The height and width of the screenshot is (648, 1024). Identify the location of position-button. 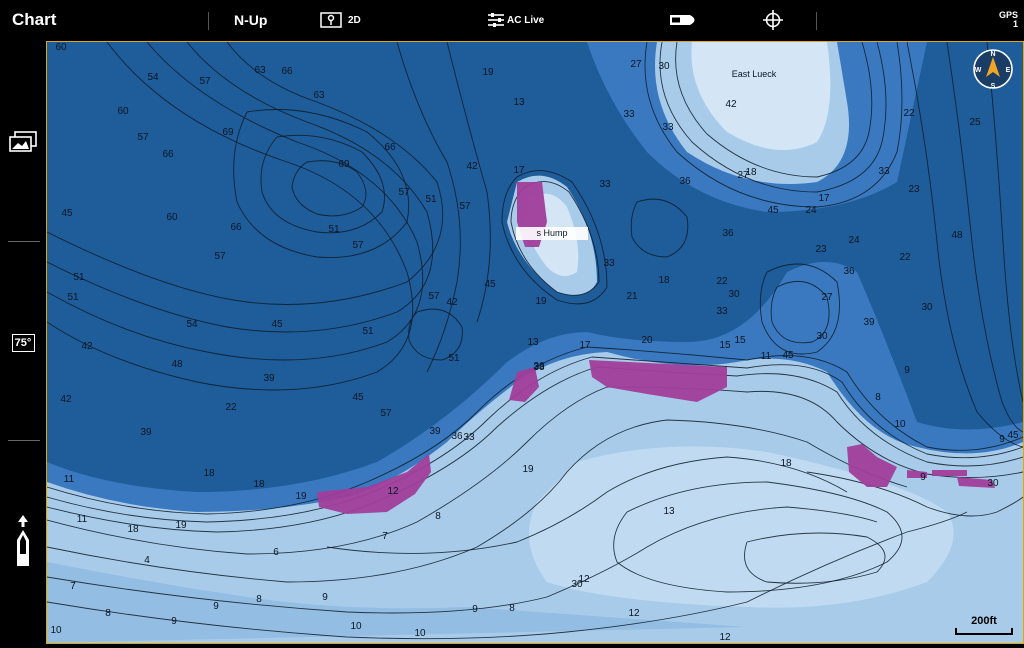
(773, 20).